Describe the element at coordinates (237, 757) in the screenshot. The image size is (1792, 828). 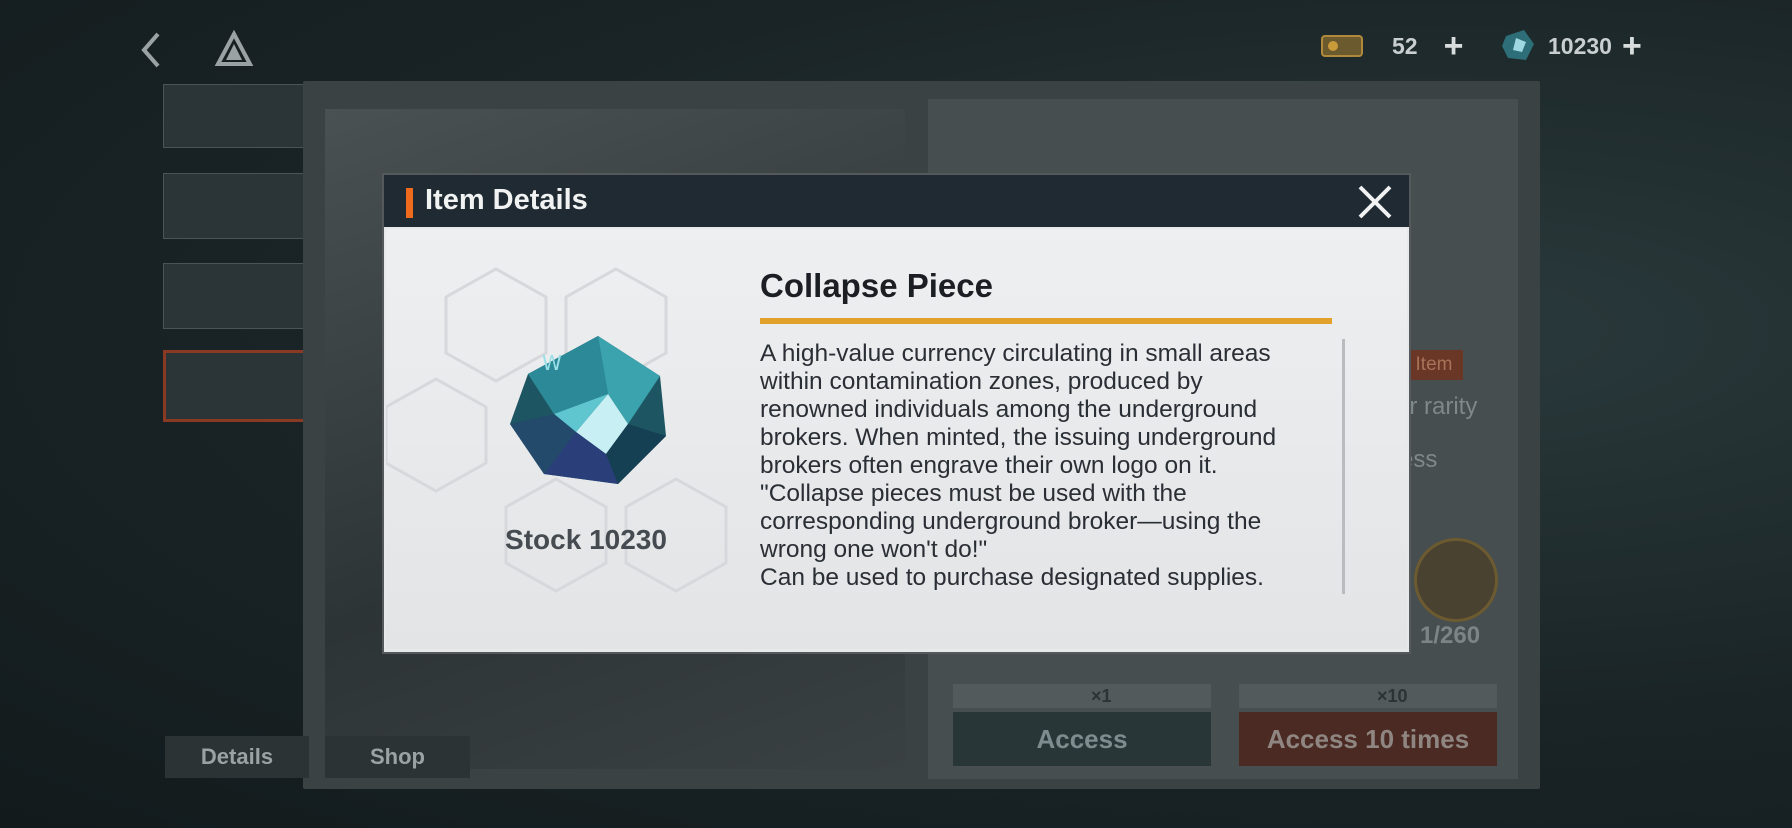
I see `tab-details: Details` at that location.